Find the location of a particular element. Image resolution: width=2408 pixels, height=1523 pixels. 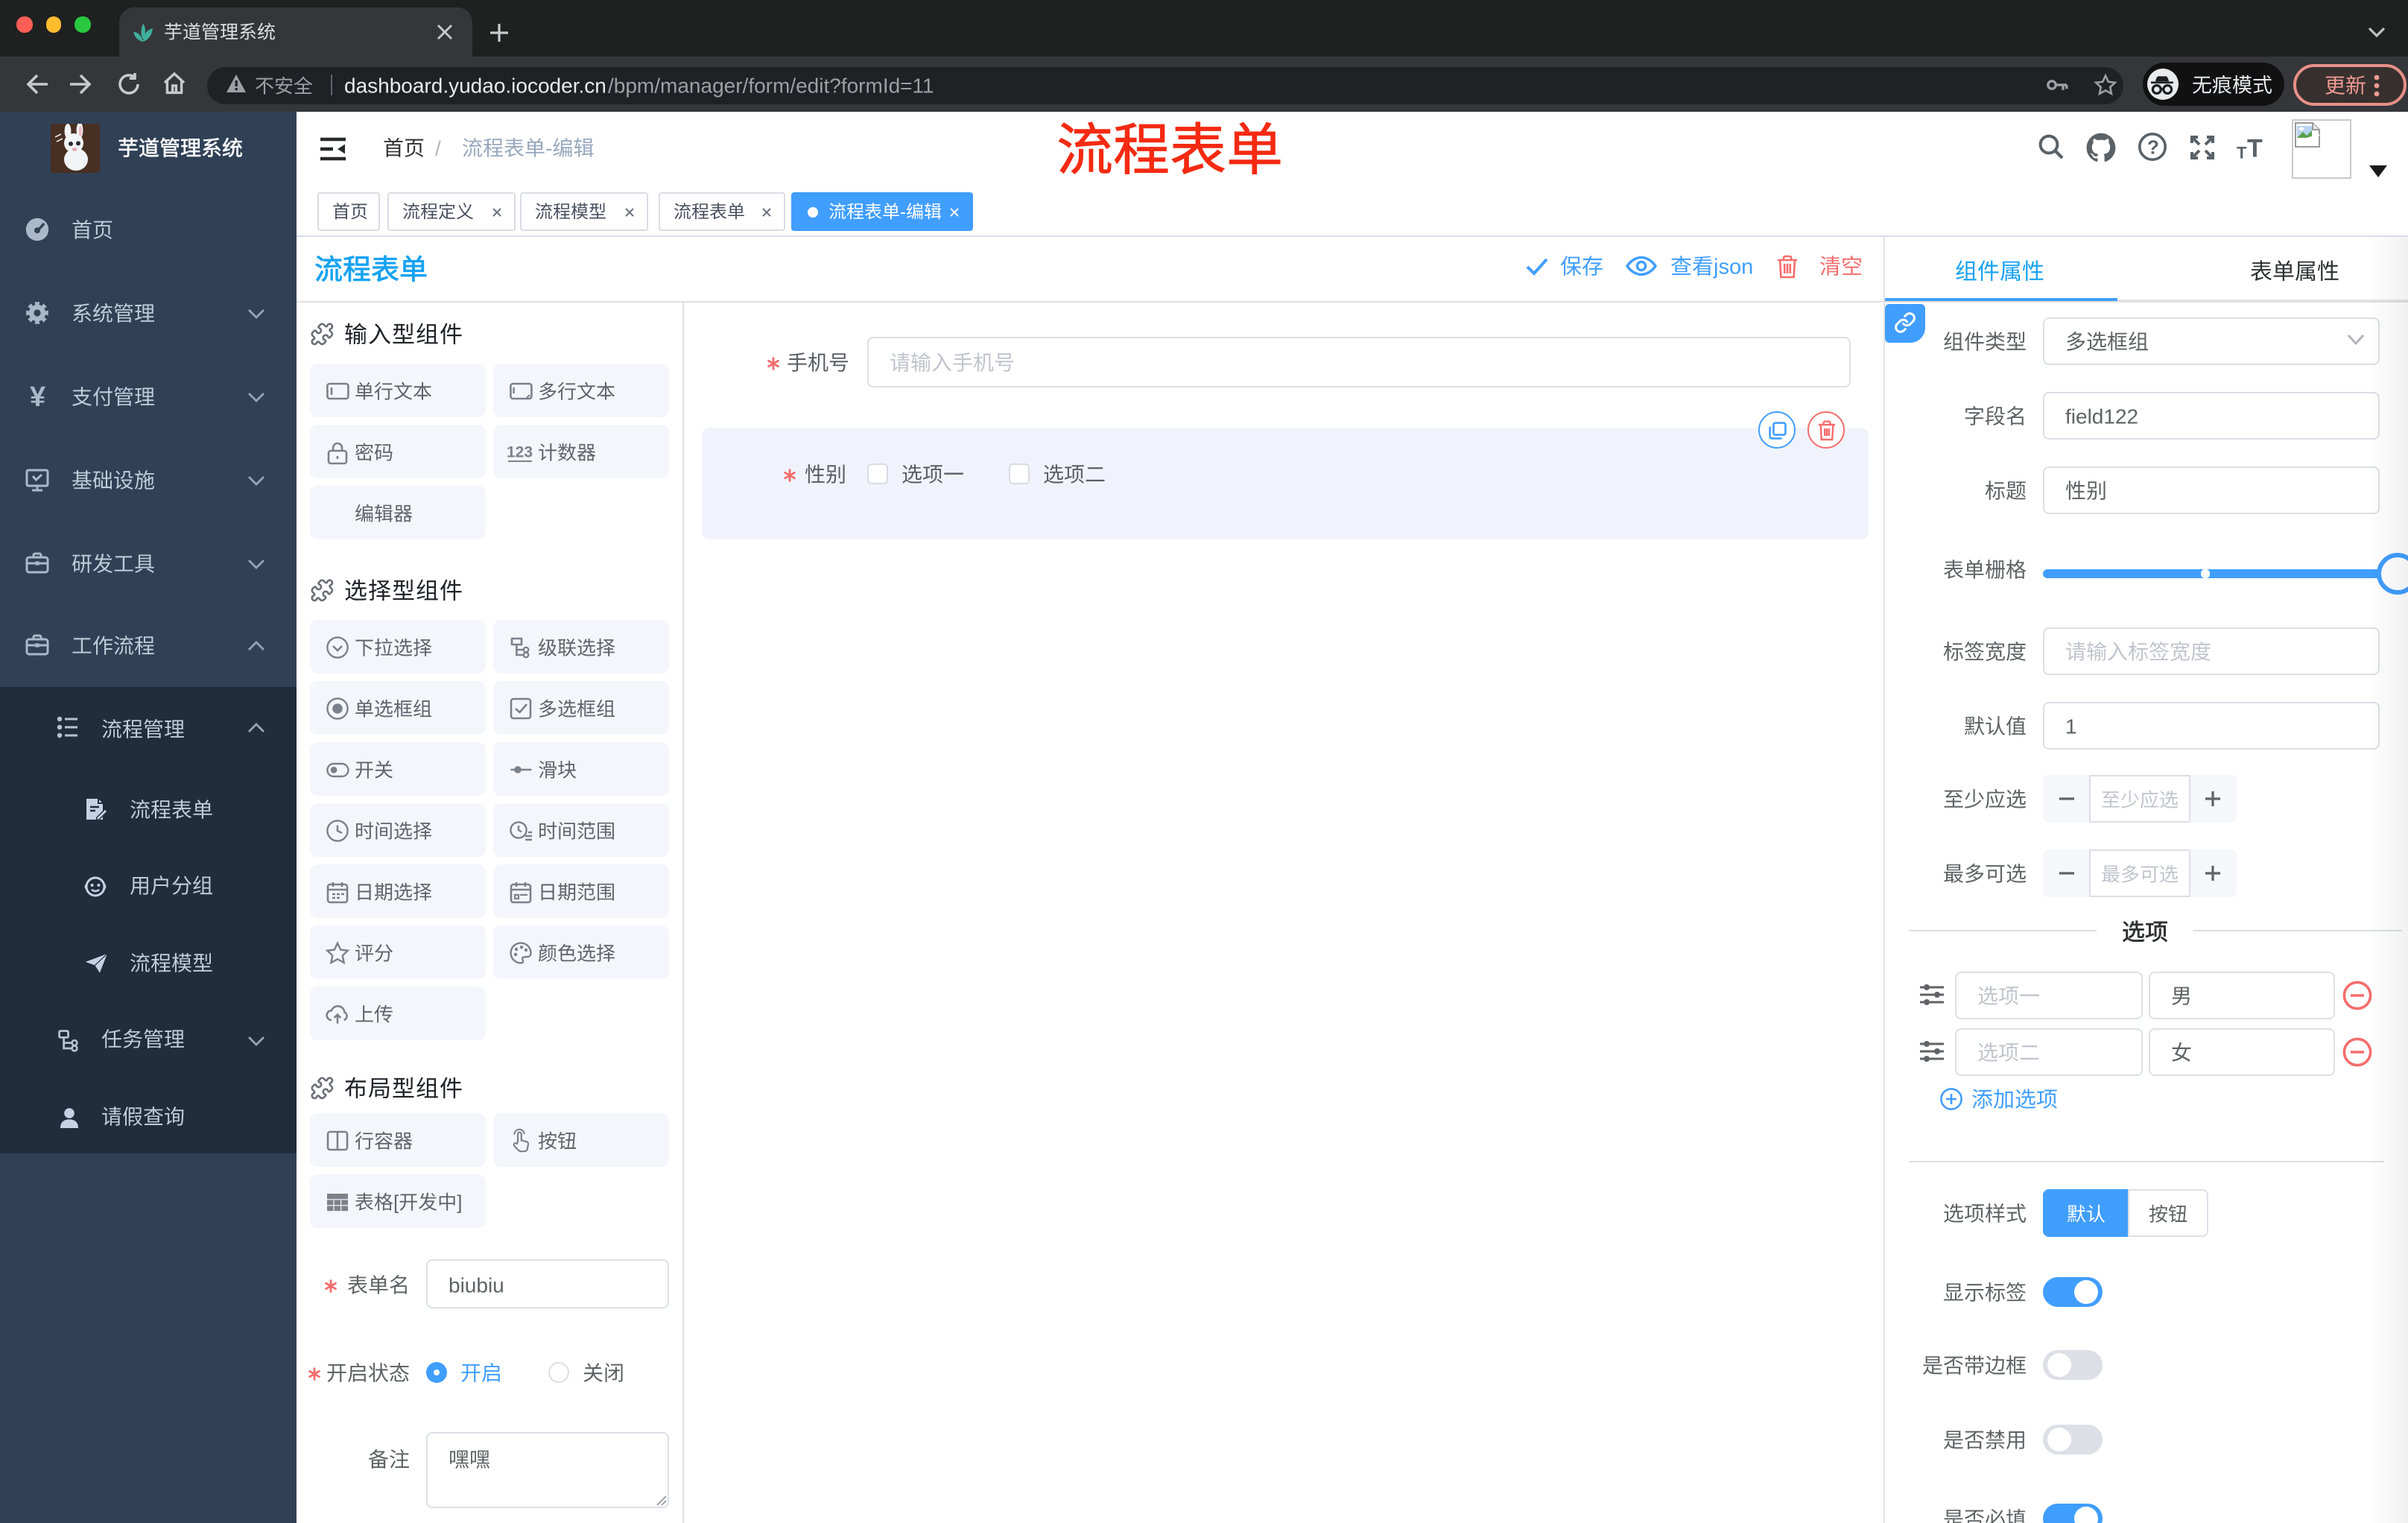

svg-text: field122 is located at coordinates (2101, 417).